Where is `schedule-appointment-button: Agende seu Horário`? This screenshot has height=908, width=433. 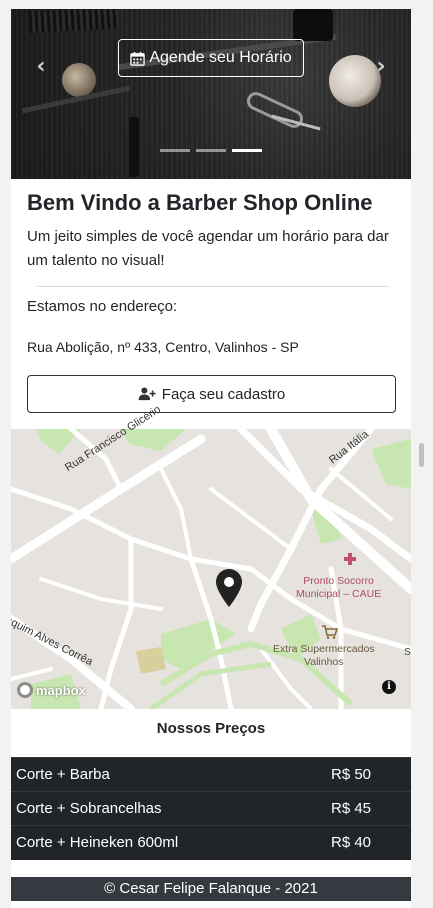
schedule-appointment-button: Agende seu Horário is located at coordinates (211, 58).